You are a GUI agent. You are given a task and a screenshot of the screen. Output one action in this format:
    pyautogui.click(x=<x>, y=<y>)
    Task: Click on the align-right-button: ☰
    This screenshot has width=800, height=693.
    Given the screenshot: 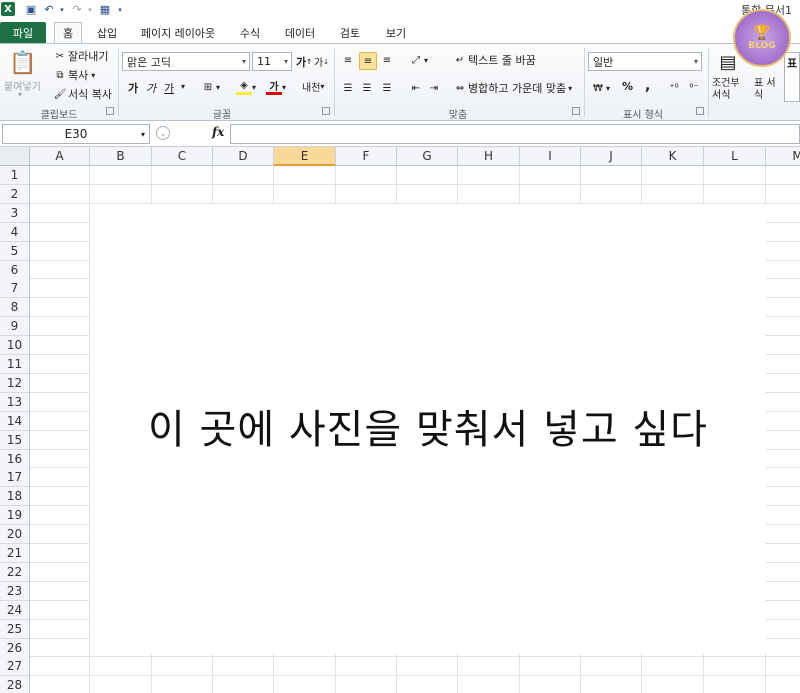 What is the action you would take?
    pyautogui.click(x=387, y=88)
    